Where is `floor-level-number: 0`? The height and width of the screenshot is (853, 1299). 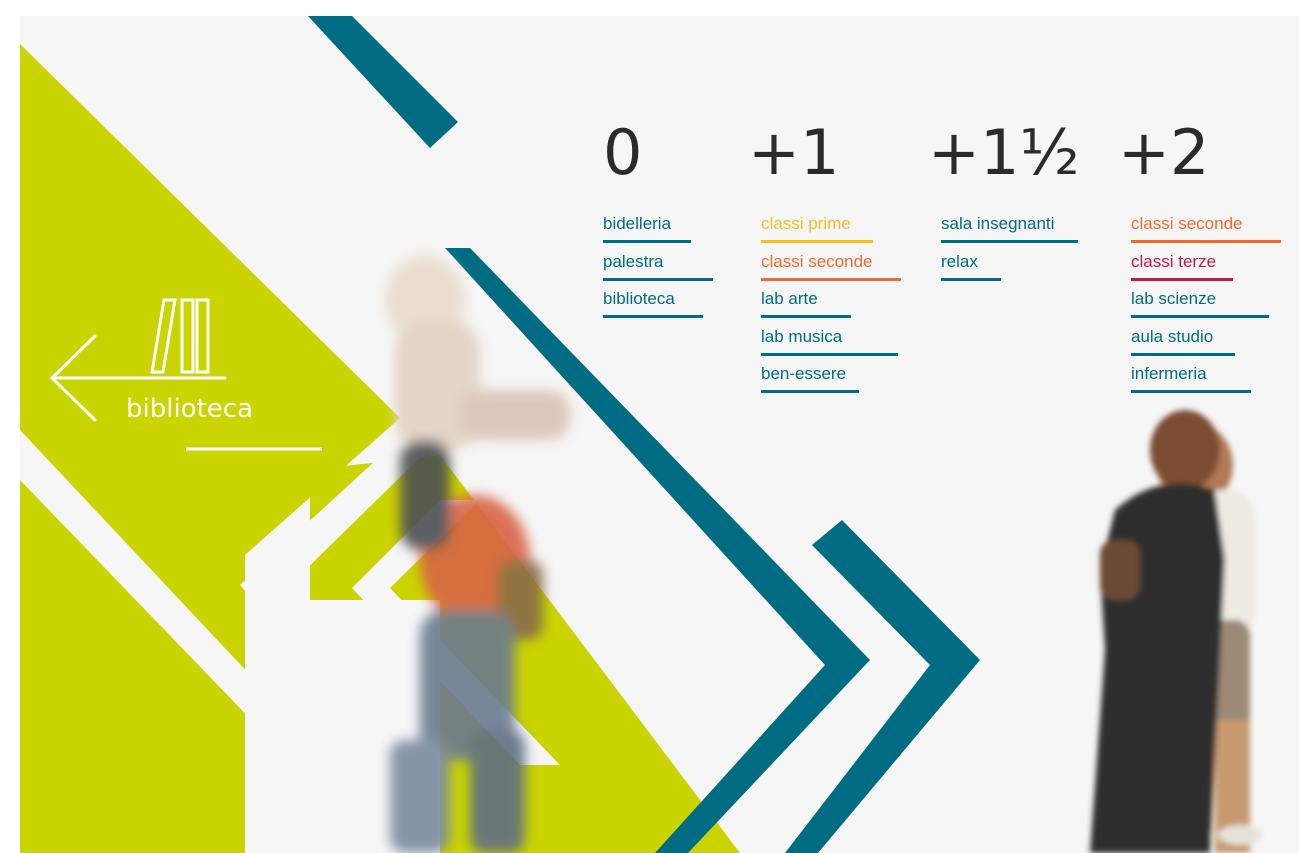 floor-level-number: 0 is located at coordinates (623, 152).